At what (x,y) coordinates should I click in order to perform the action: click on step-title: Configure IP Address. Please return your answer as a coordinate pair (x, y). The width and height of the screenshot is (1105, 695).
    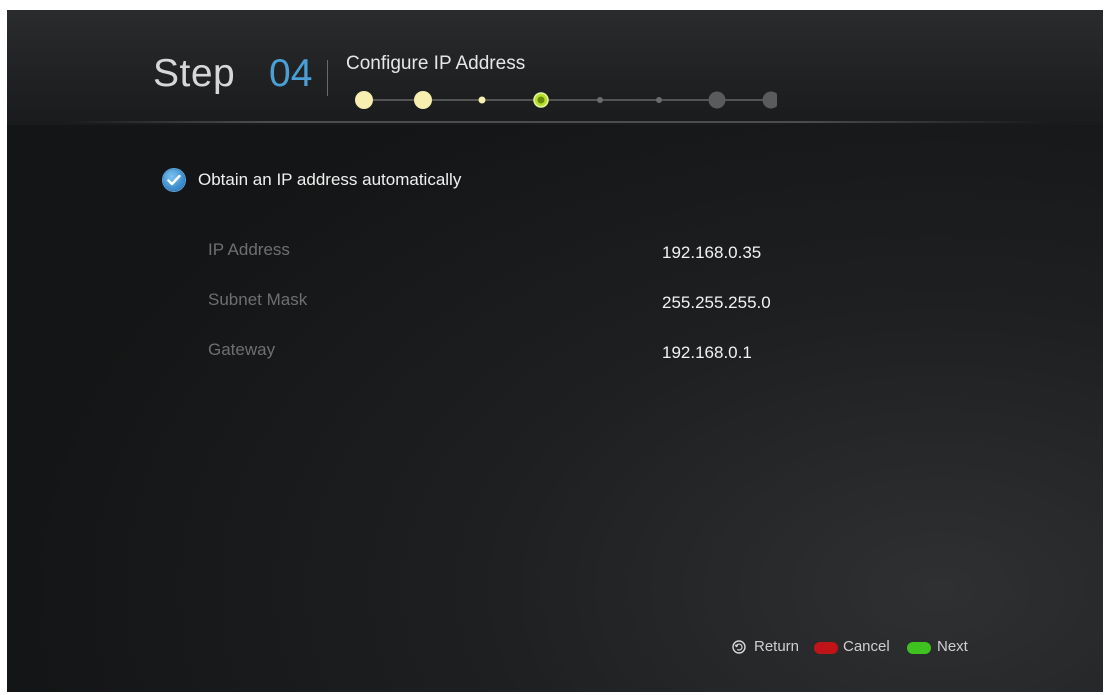
    Looking at the image, I should click on (436, 63).